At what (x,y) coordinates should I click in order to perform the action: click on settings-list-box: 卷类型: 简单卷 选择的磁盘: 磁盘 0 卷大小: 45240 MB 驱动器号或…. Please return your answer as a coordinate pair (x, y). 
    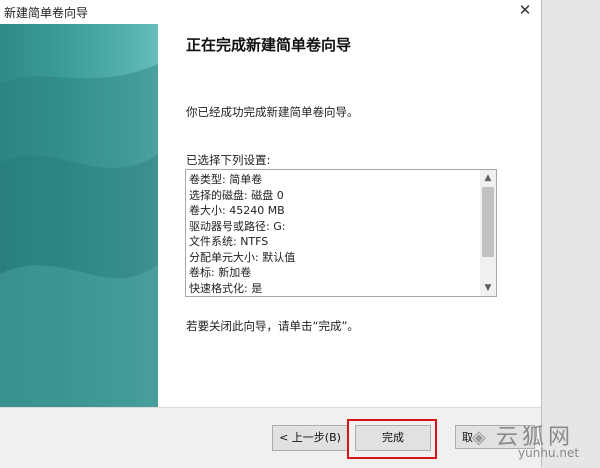
    Looking at the image, I should click on (341, 233).